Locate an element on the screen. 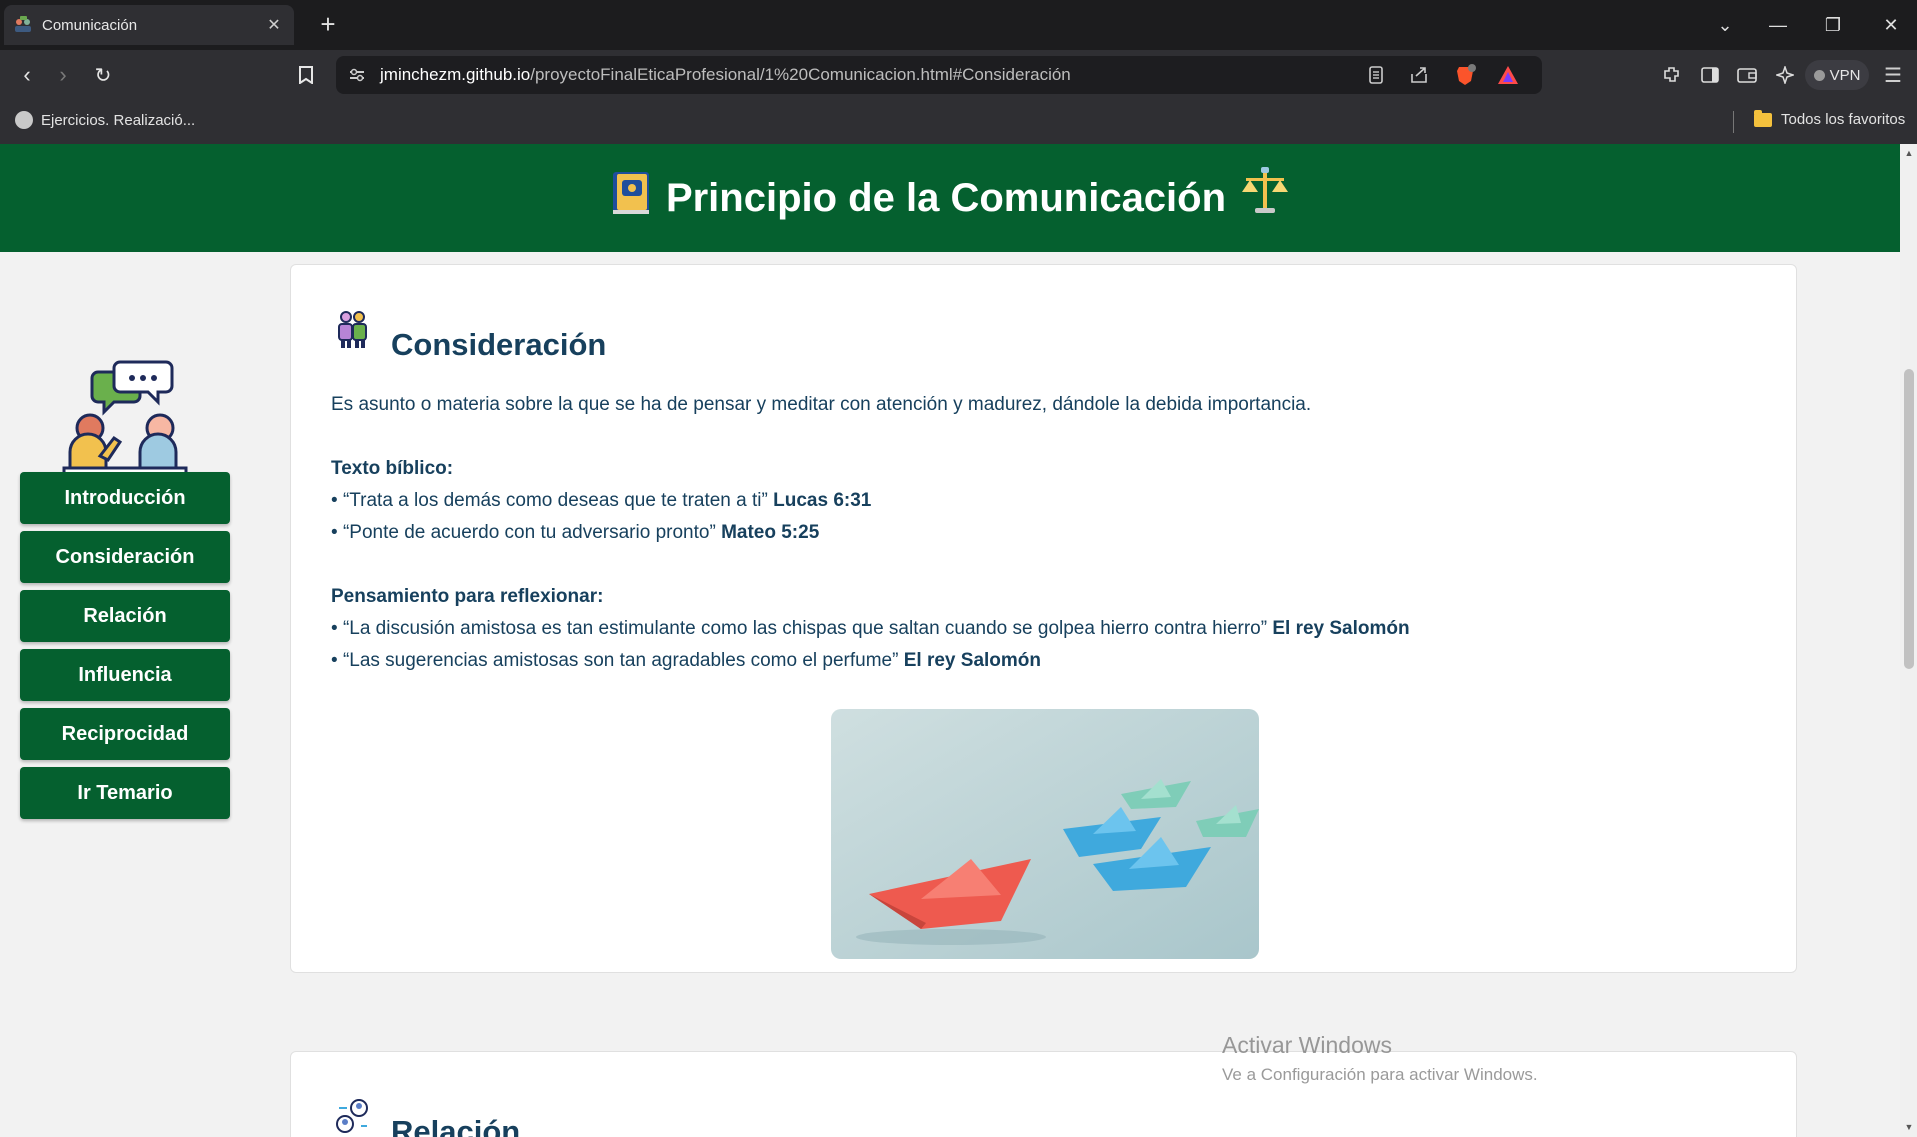  tab-list-chevron-icon: ⌄ is located at coordinates (1725, 25).